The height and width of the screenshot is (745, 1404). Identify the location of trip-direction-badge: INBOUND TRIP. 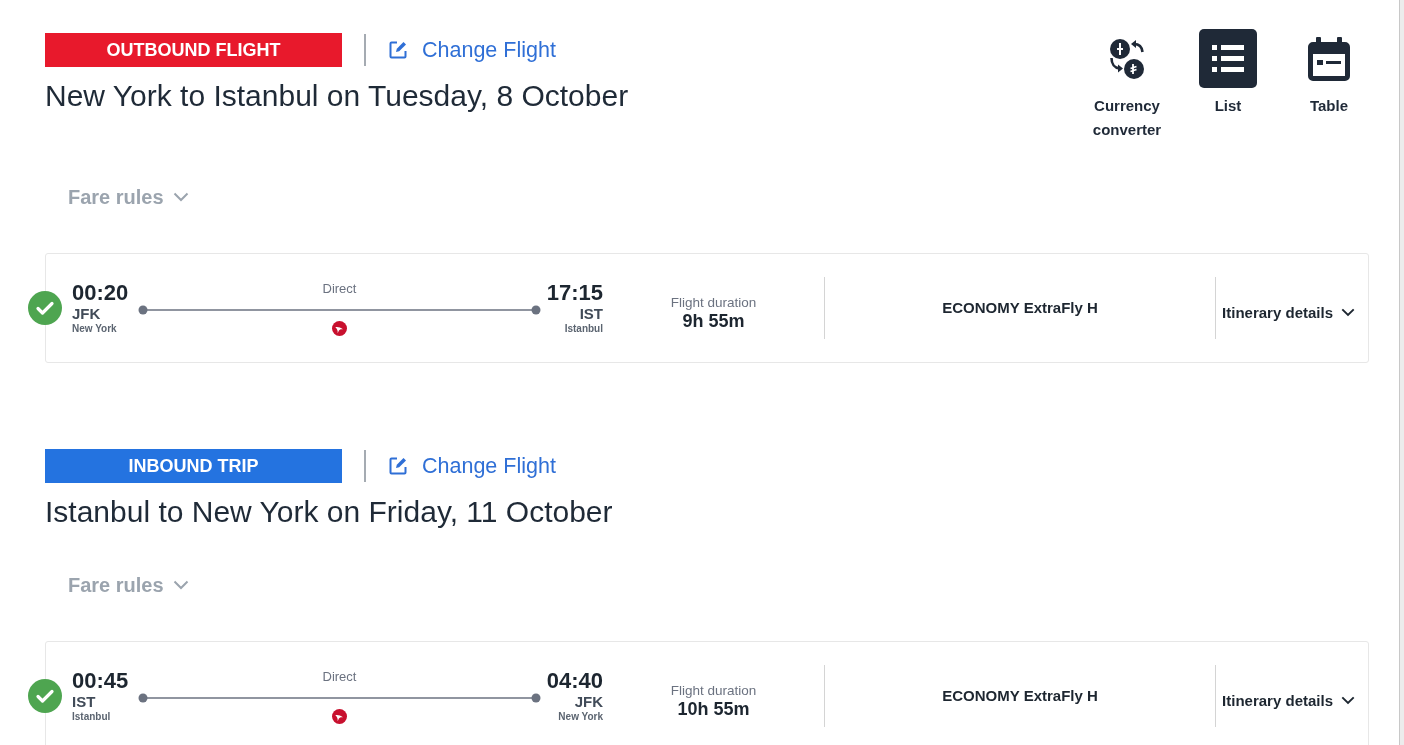
(193, 466).